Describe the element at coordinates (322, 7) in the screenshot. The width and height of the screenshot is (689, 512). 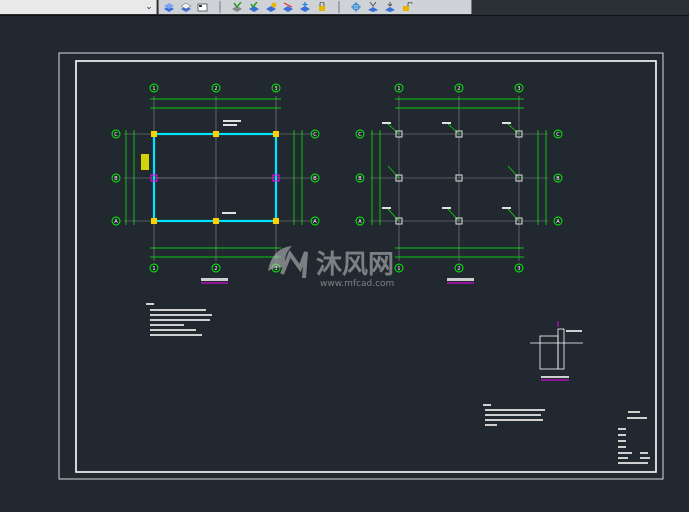
I see `layer-lock-icon` at that location.